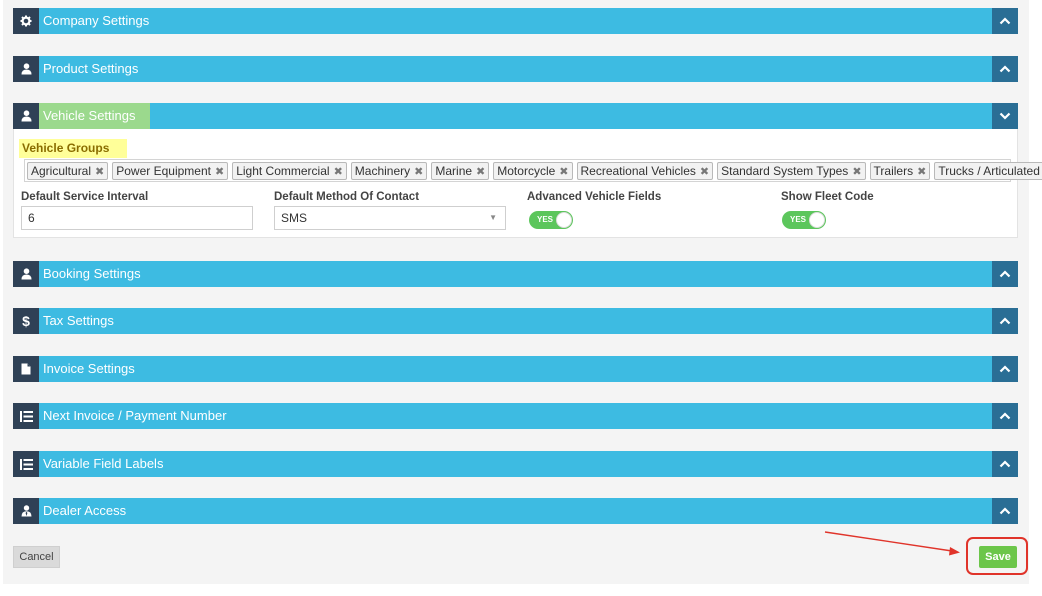  Describe the element at coordinates (893, 170) in the screenshot. I see `tag-label: Trailers` at that location.